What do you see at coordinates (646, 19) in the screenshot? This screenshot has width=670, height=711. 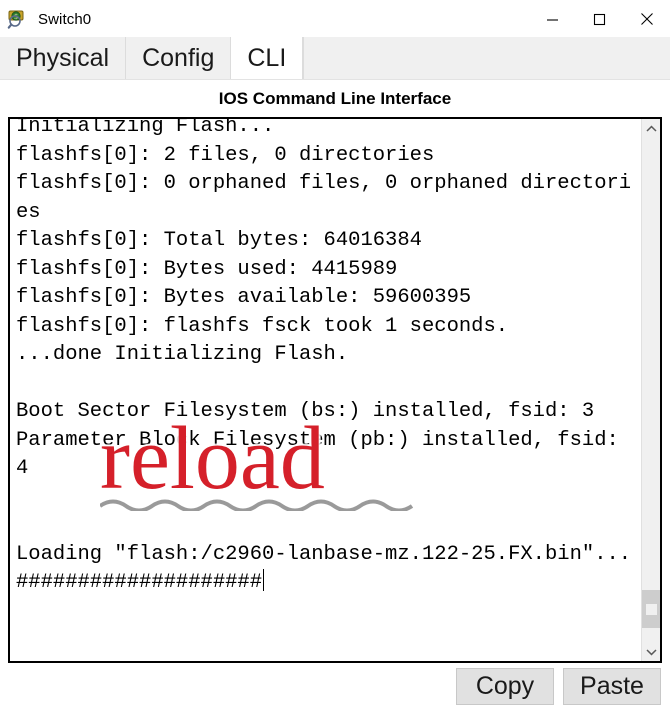 I see `close-icon` at bounding box center [646, 19].